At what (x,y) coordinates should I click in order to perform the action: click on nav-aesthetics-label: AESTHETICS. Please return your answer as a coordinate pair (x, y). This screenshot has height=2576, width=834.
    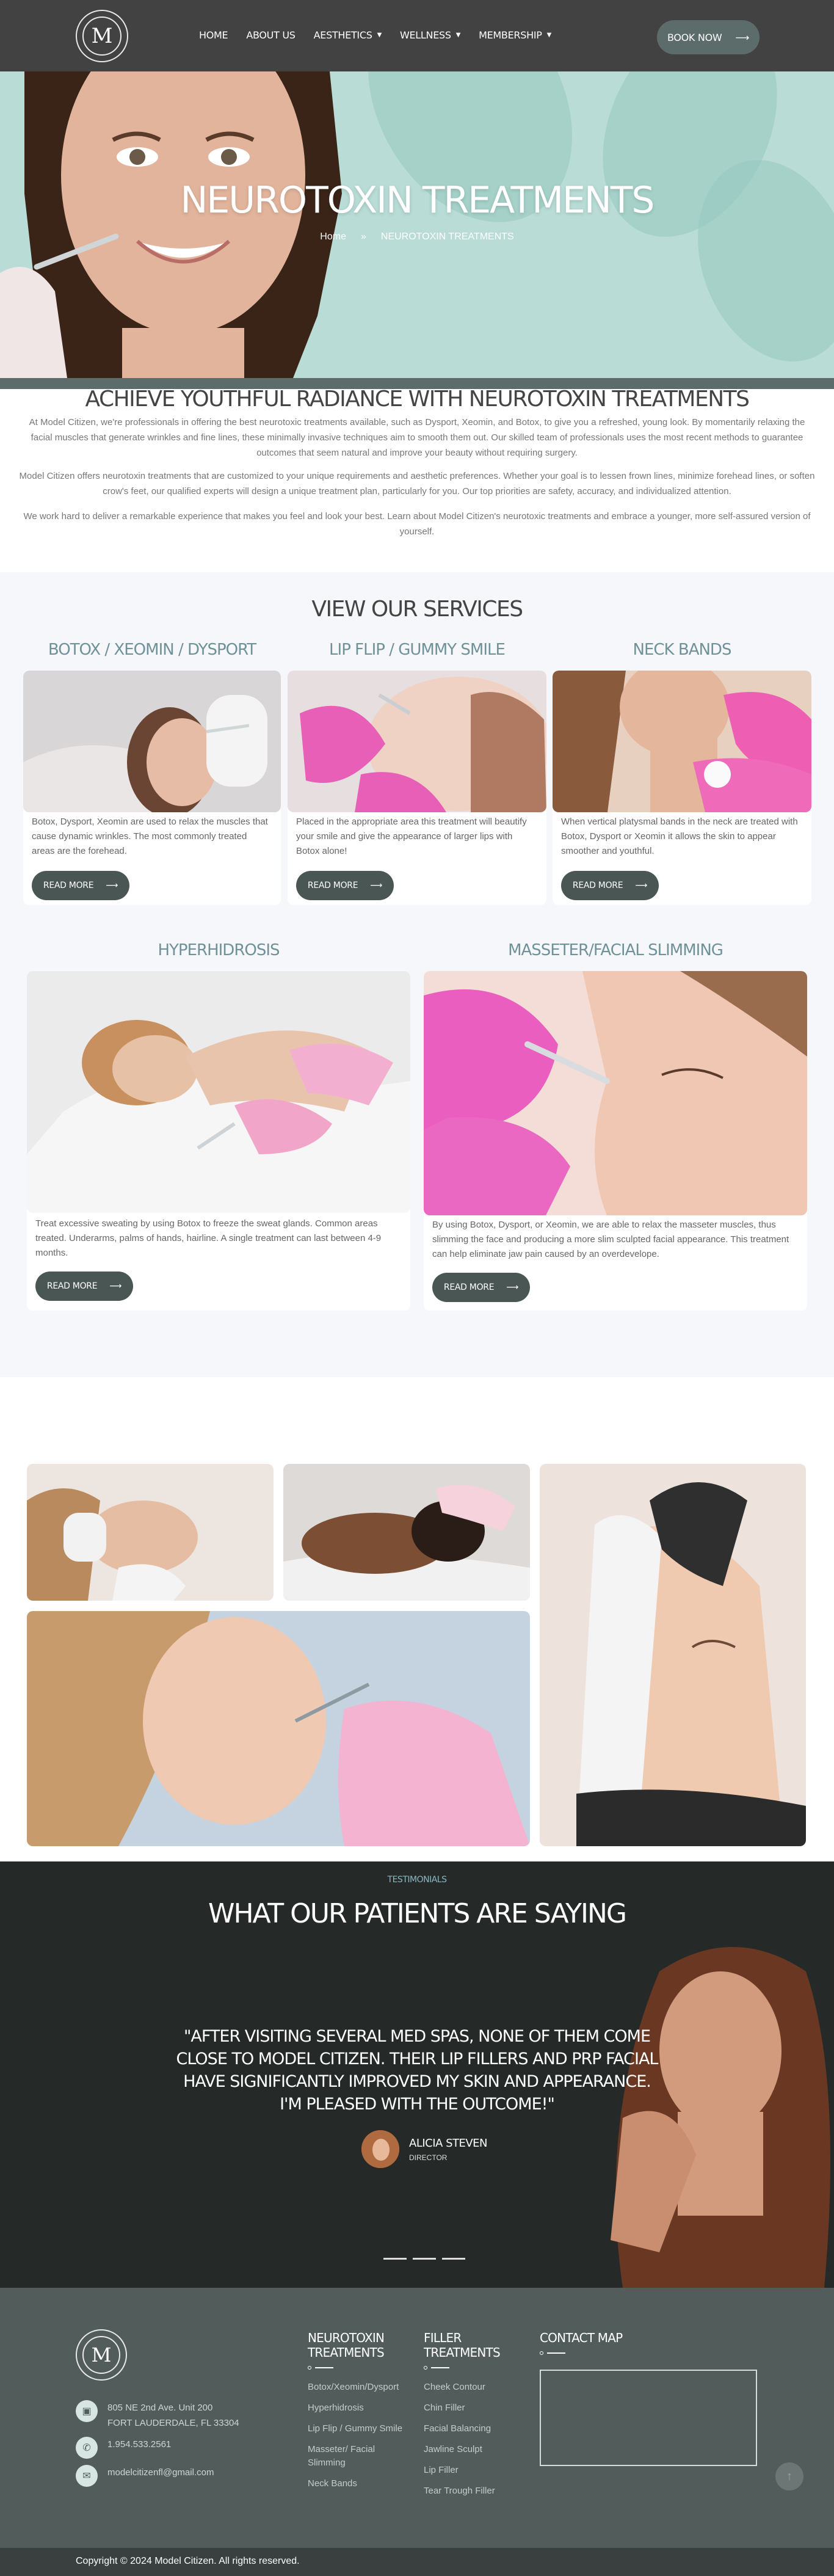
    Looking at the image, I should click on (342, 35).